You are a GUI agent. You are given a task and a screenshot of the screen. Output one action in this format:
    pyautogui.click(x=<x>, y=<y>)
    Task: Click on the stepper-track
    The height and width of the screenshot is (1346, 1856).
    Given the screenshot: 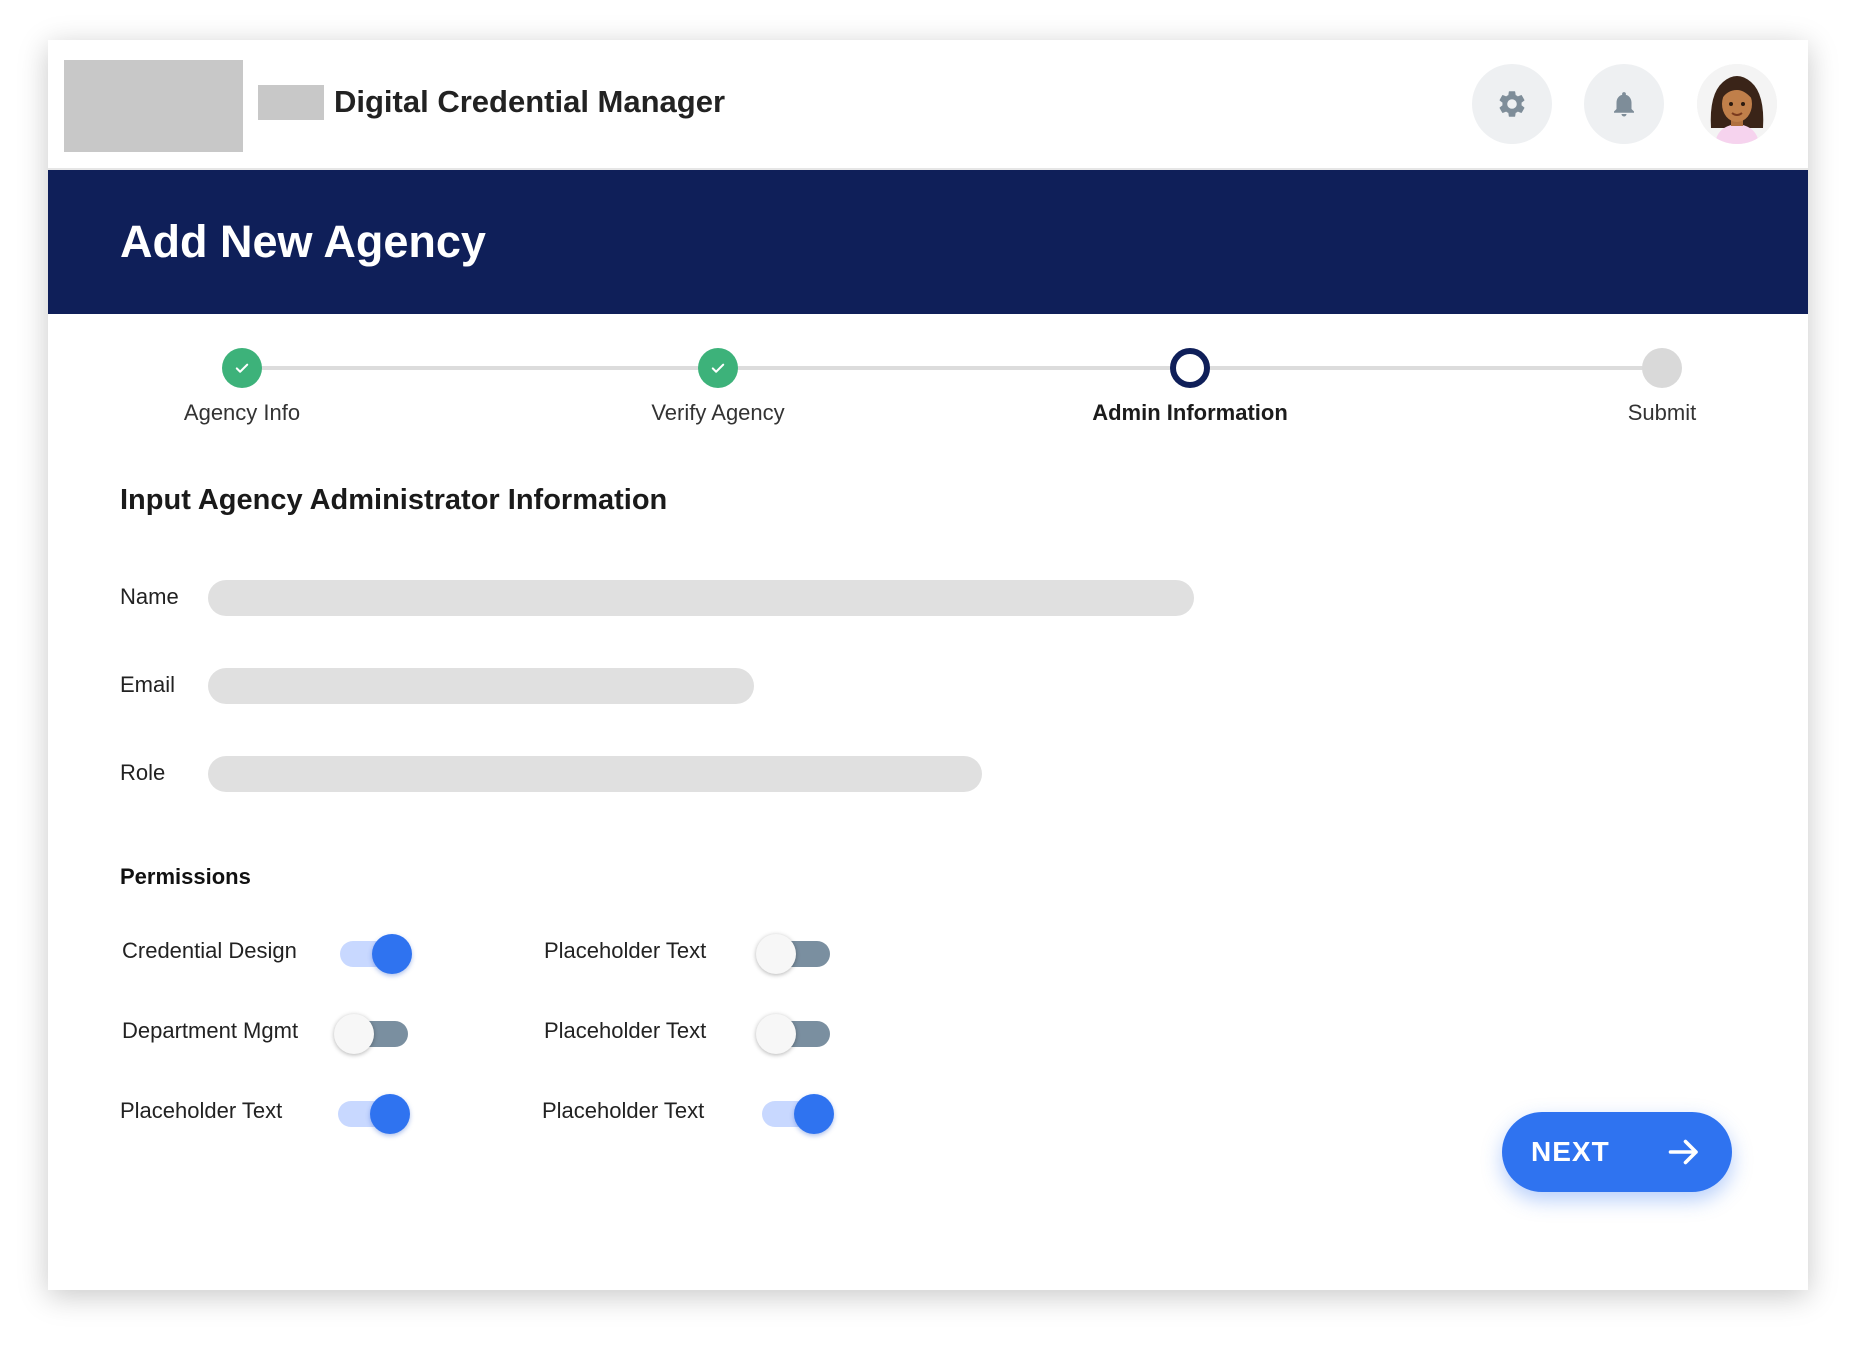 What is the action you would take?
    pyautogui.click(x=947, y=368)
    